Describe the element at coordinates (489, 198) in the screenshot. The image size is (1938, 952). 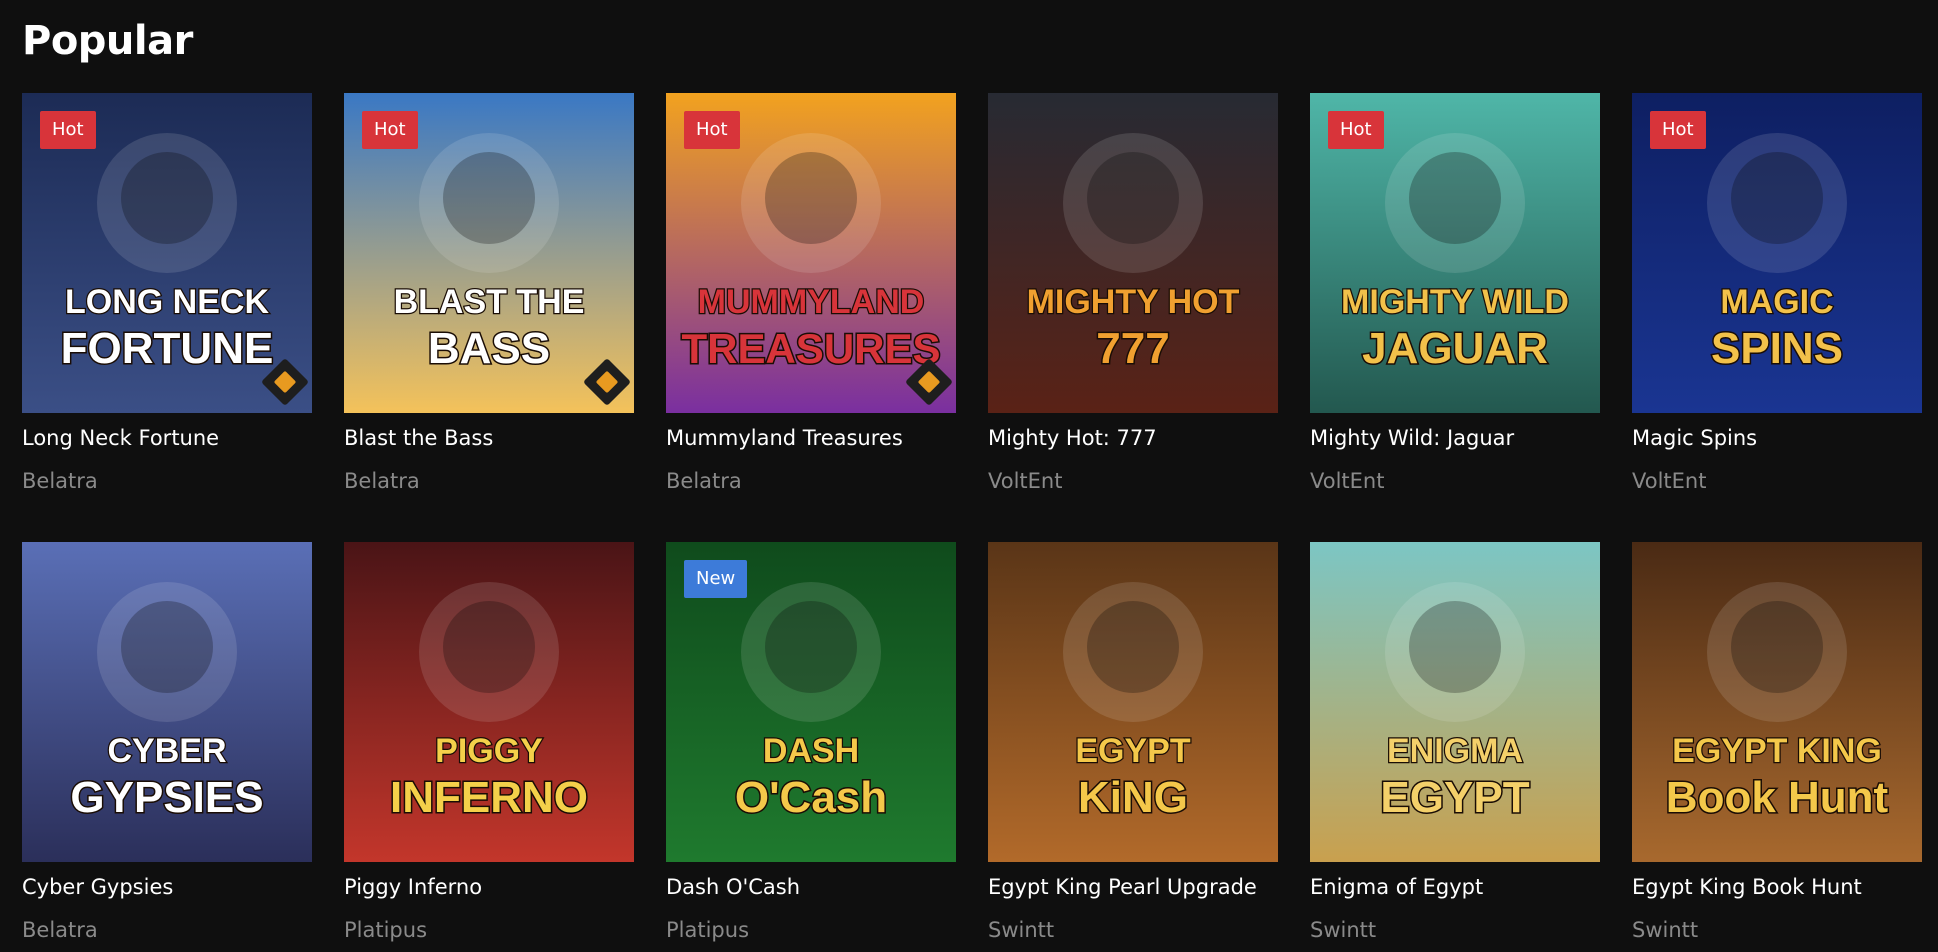
I see `fish-icon` at that location.